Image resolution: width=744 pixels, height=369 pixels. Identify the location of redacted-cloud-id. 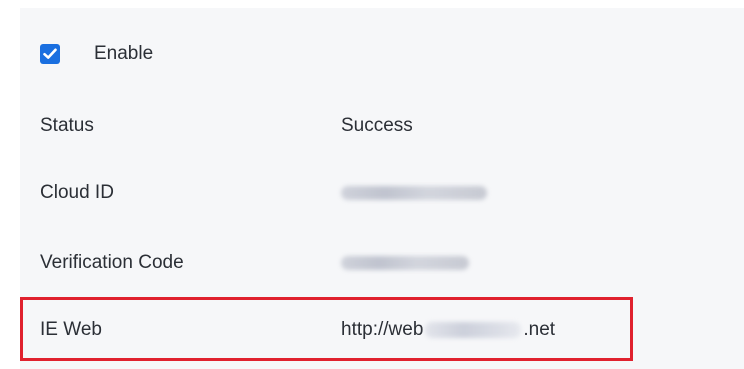
(414, 193).